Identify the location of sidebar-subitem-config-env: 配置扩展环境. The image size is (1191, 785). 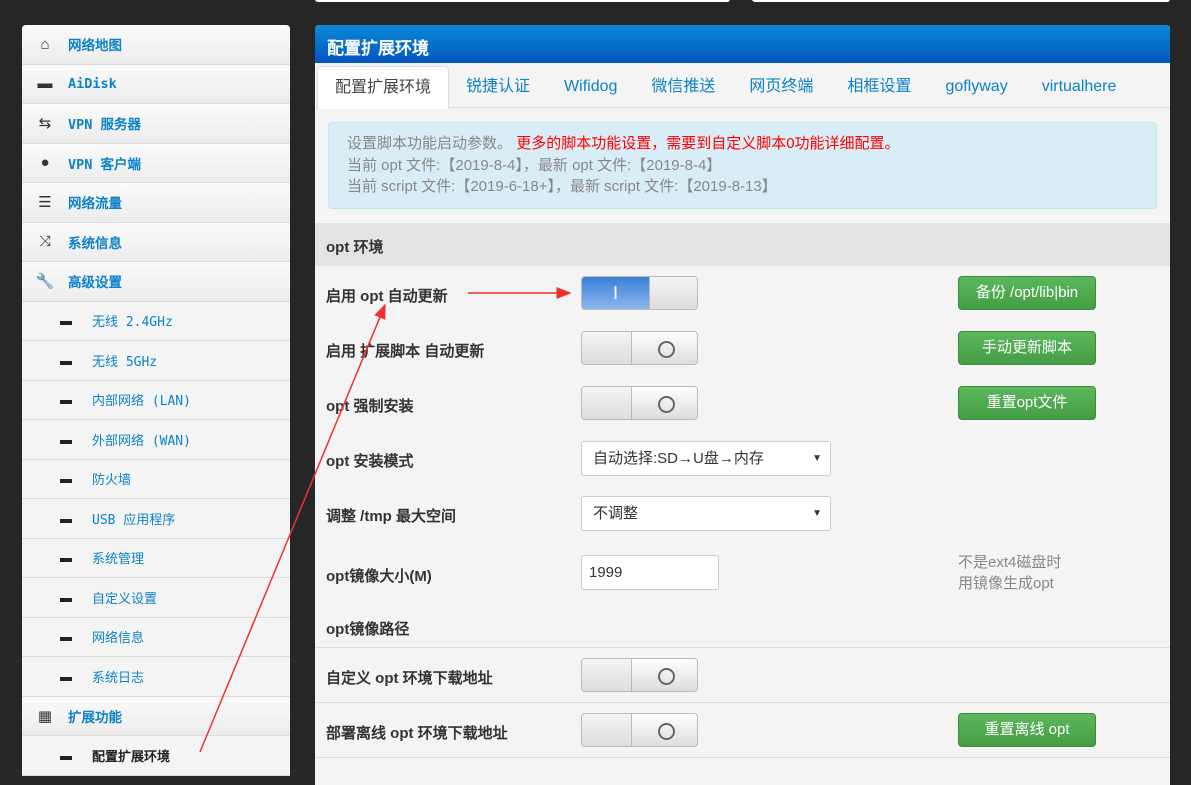
(156, 756).